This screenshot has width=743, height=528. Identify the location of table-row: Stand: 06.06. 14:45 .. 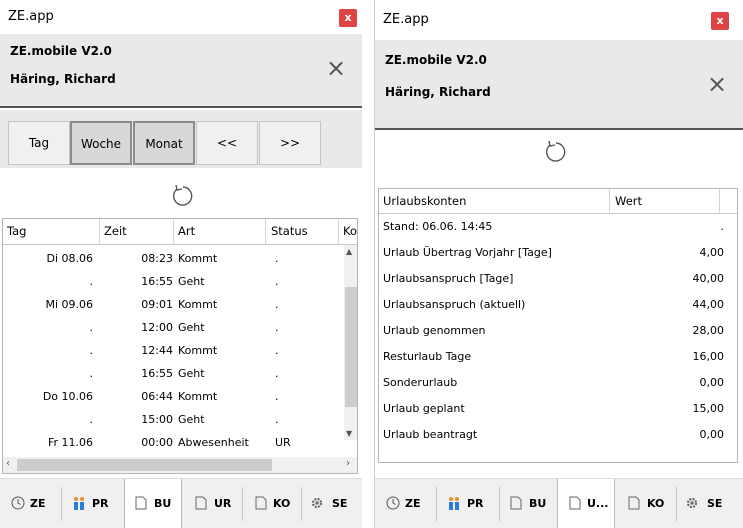
(558, 227).